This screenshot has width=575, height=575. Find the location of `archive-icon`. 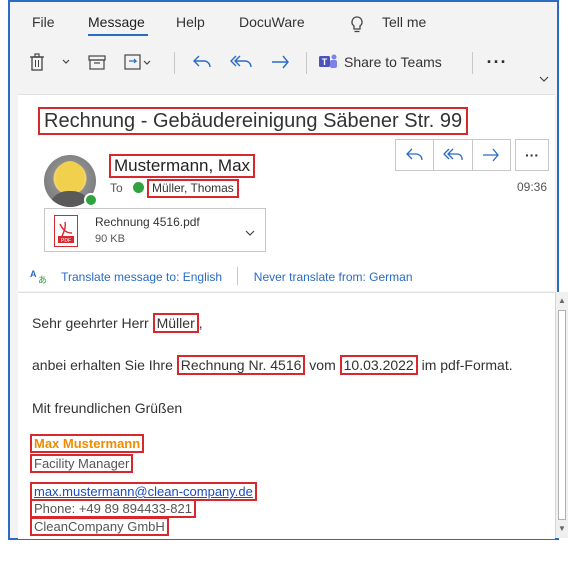

archive-icon is located at coordinates (97, 62).